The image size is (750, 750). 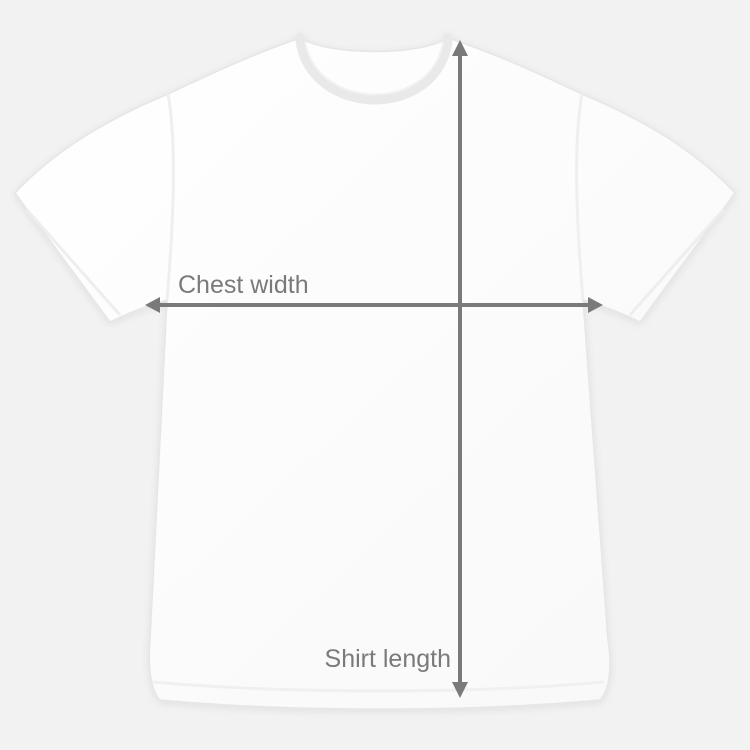 What do you see at coordinates (388, 659) in the screenshot?
I see `shirt-length-label: Shirt length` at bounding box center [388, 659].